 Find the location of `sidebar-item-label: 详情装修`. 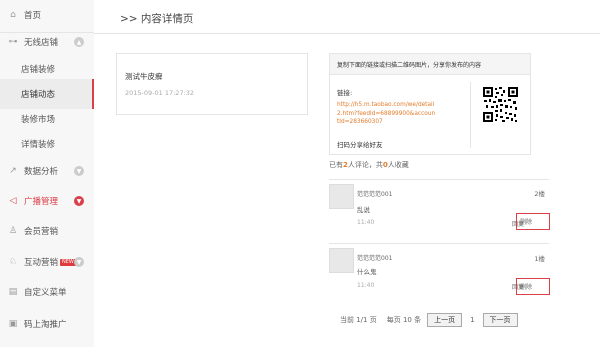

sidebar-item-label: 详情装修 is located at coordinates (38, 145).